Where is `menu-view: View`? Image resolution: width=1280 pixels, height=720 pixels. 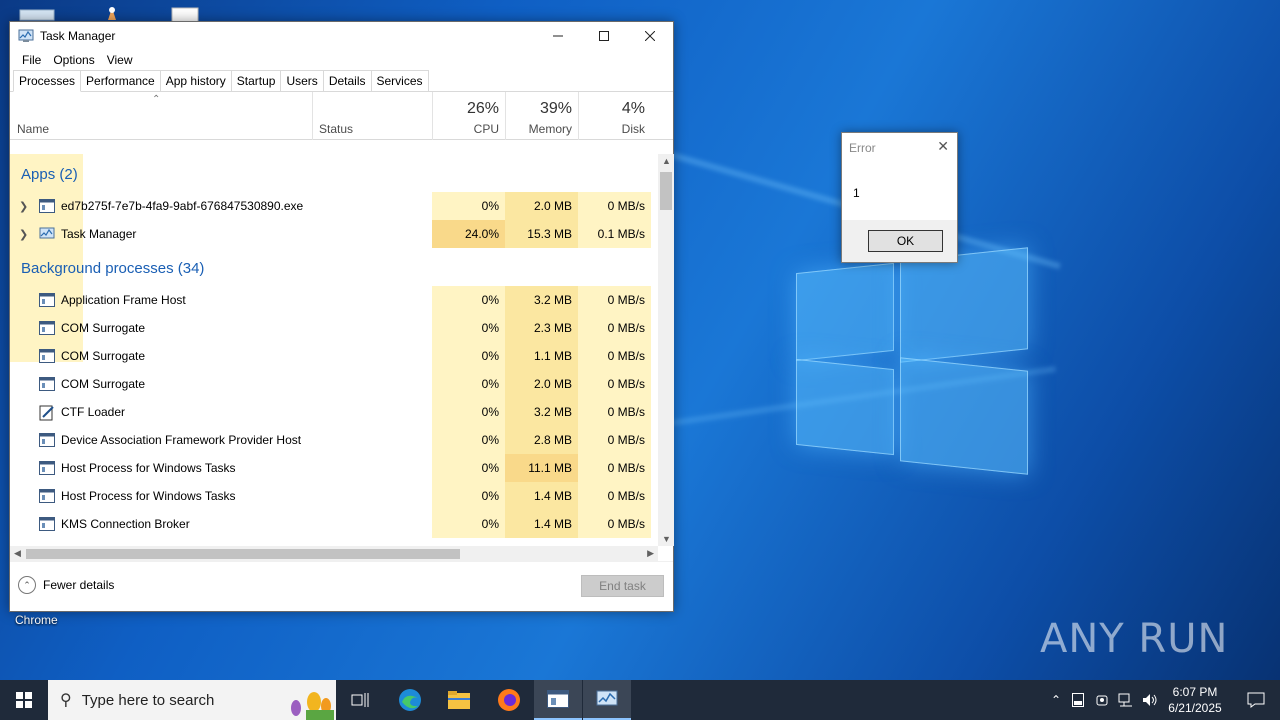 menu-view: View is located at coordinates (120, 60).